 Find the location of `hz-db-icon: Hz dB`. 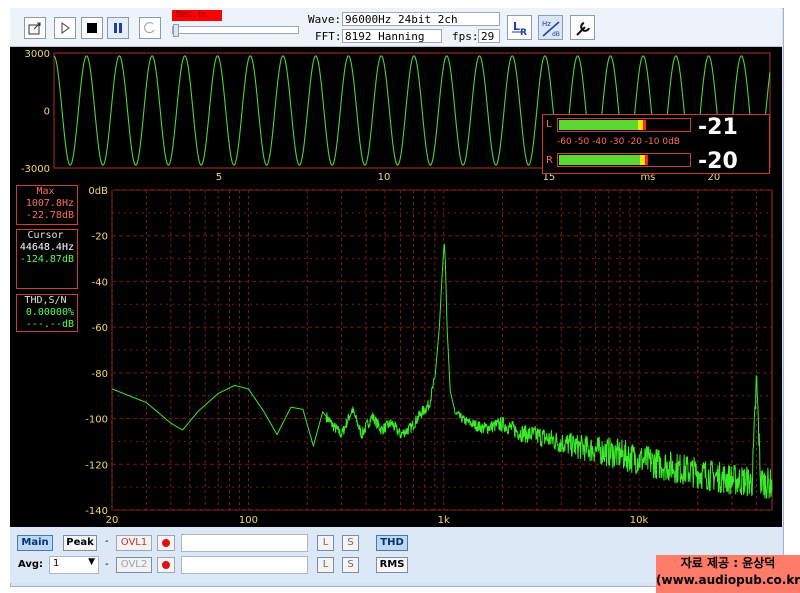

hz-db-icon: Hz dB is located at coordinates (550, 27).